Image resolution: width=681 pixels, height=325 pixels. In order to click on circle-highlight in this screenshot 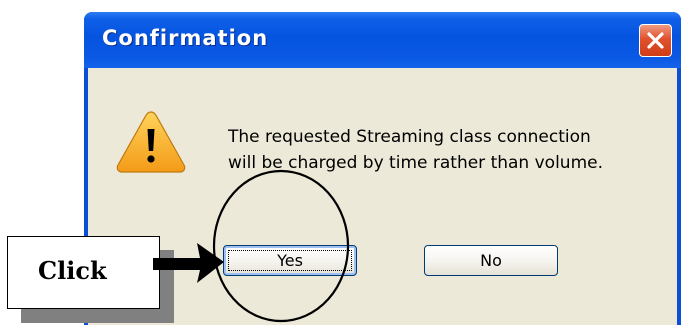, I will do `click(281, 246)`.